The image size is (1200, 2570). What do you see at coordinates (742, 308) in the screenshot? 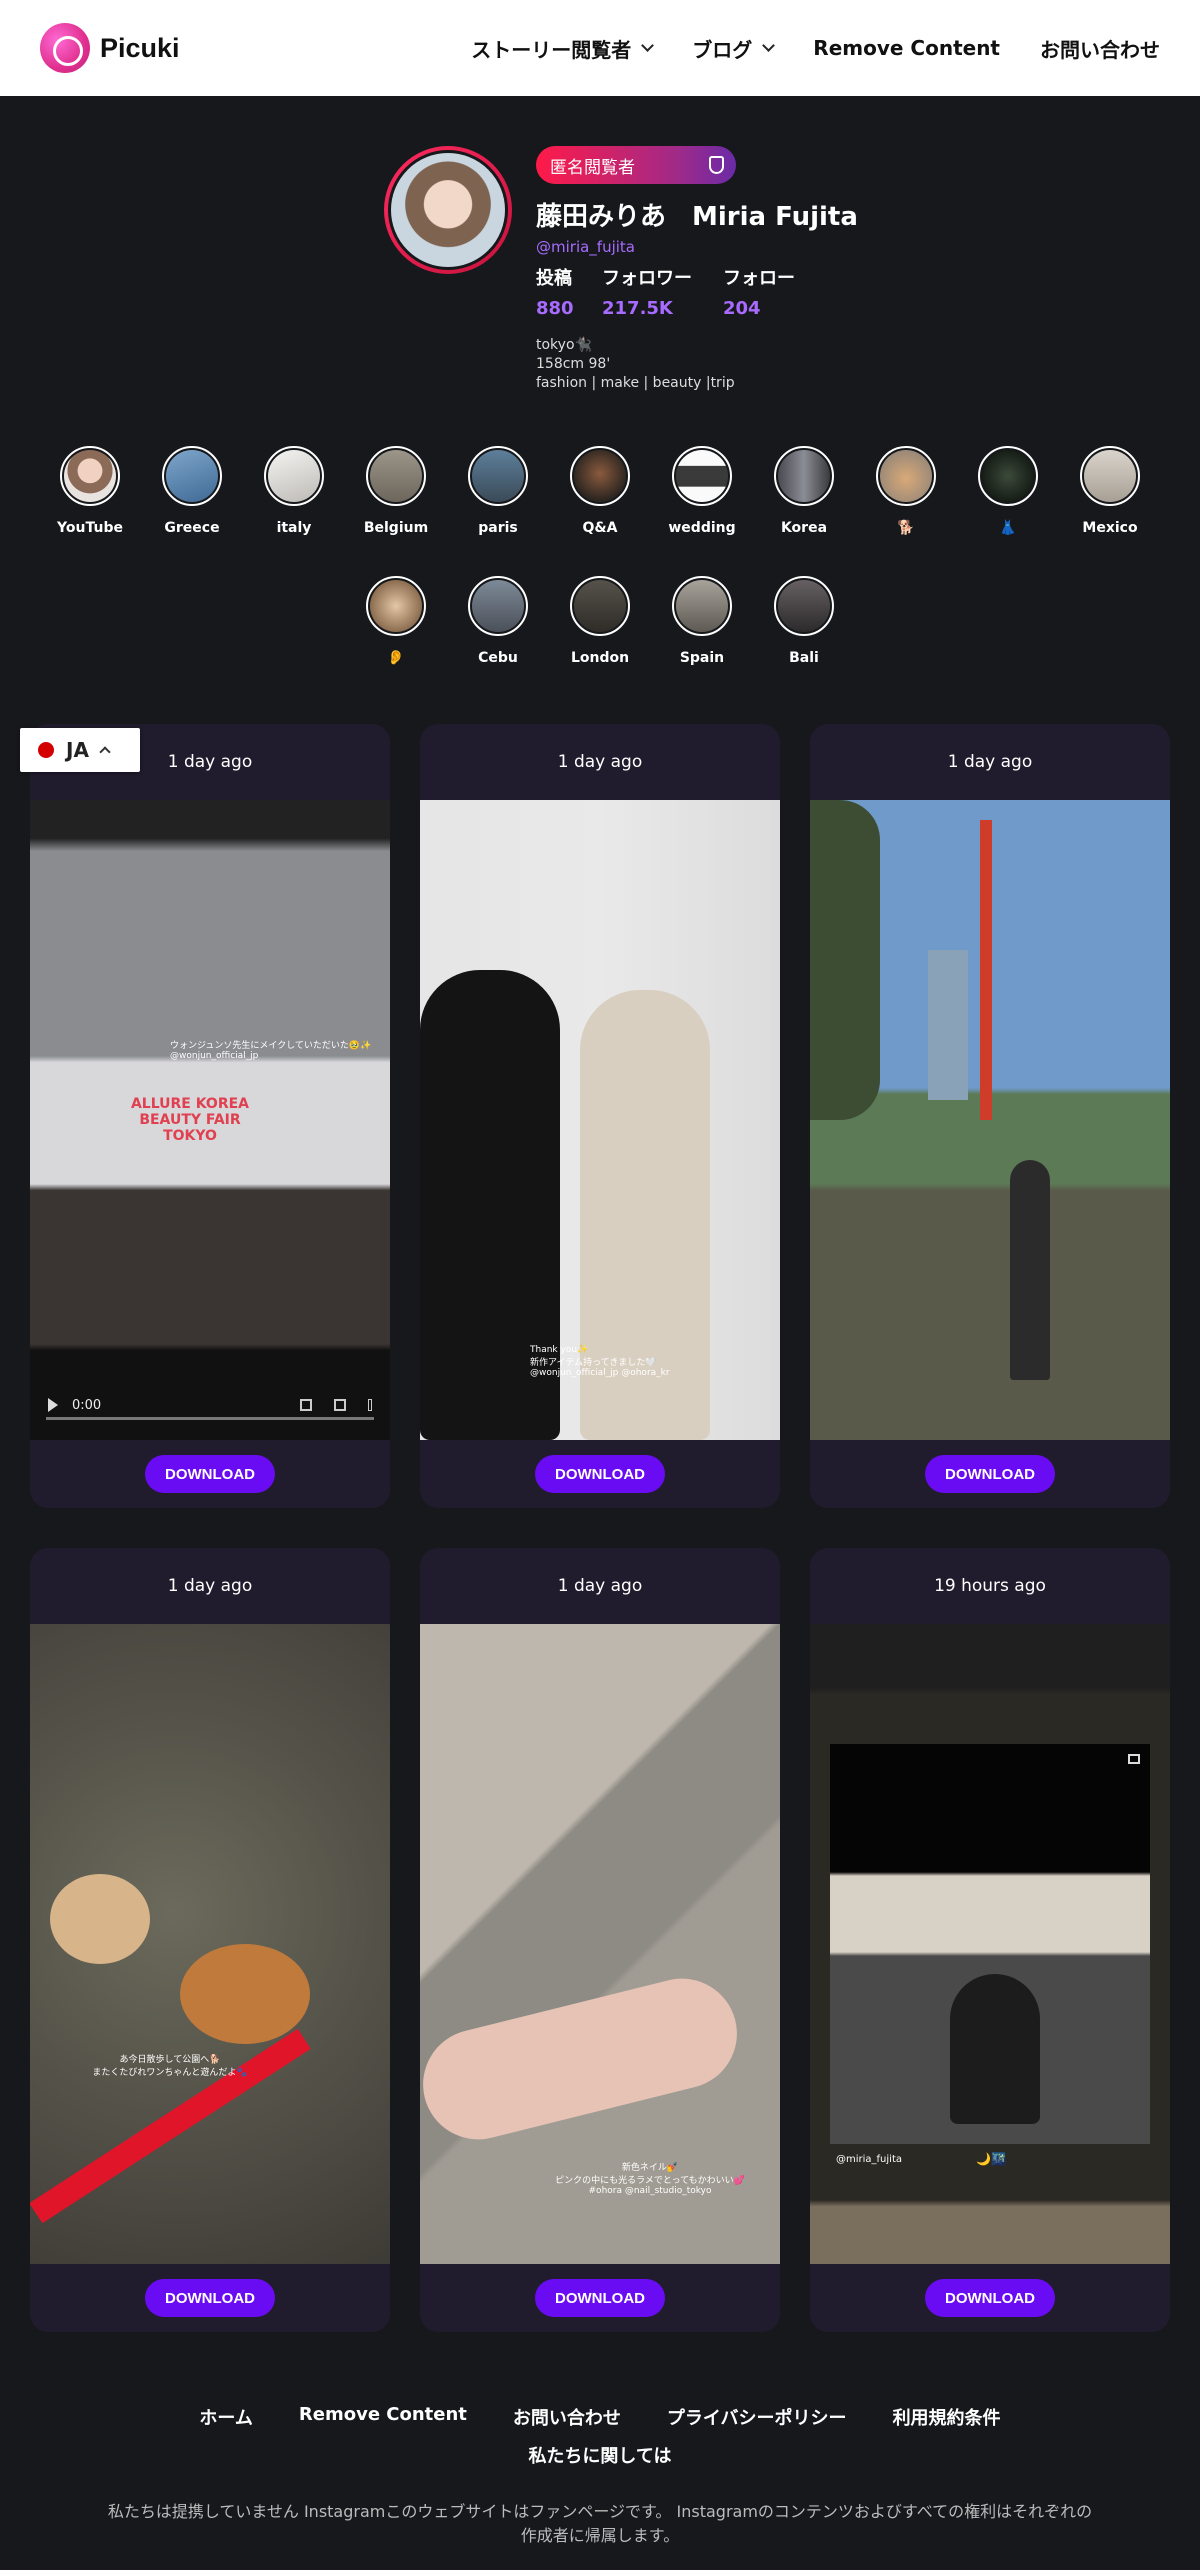
I see `stat-following-value: 204` at bounding box center [742, 308].